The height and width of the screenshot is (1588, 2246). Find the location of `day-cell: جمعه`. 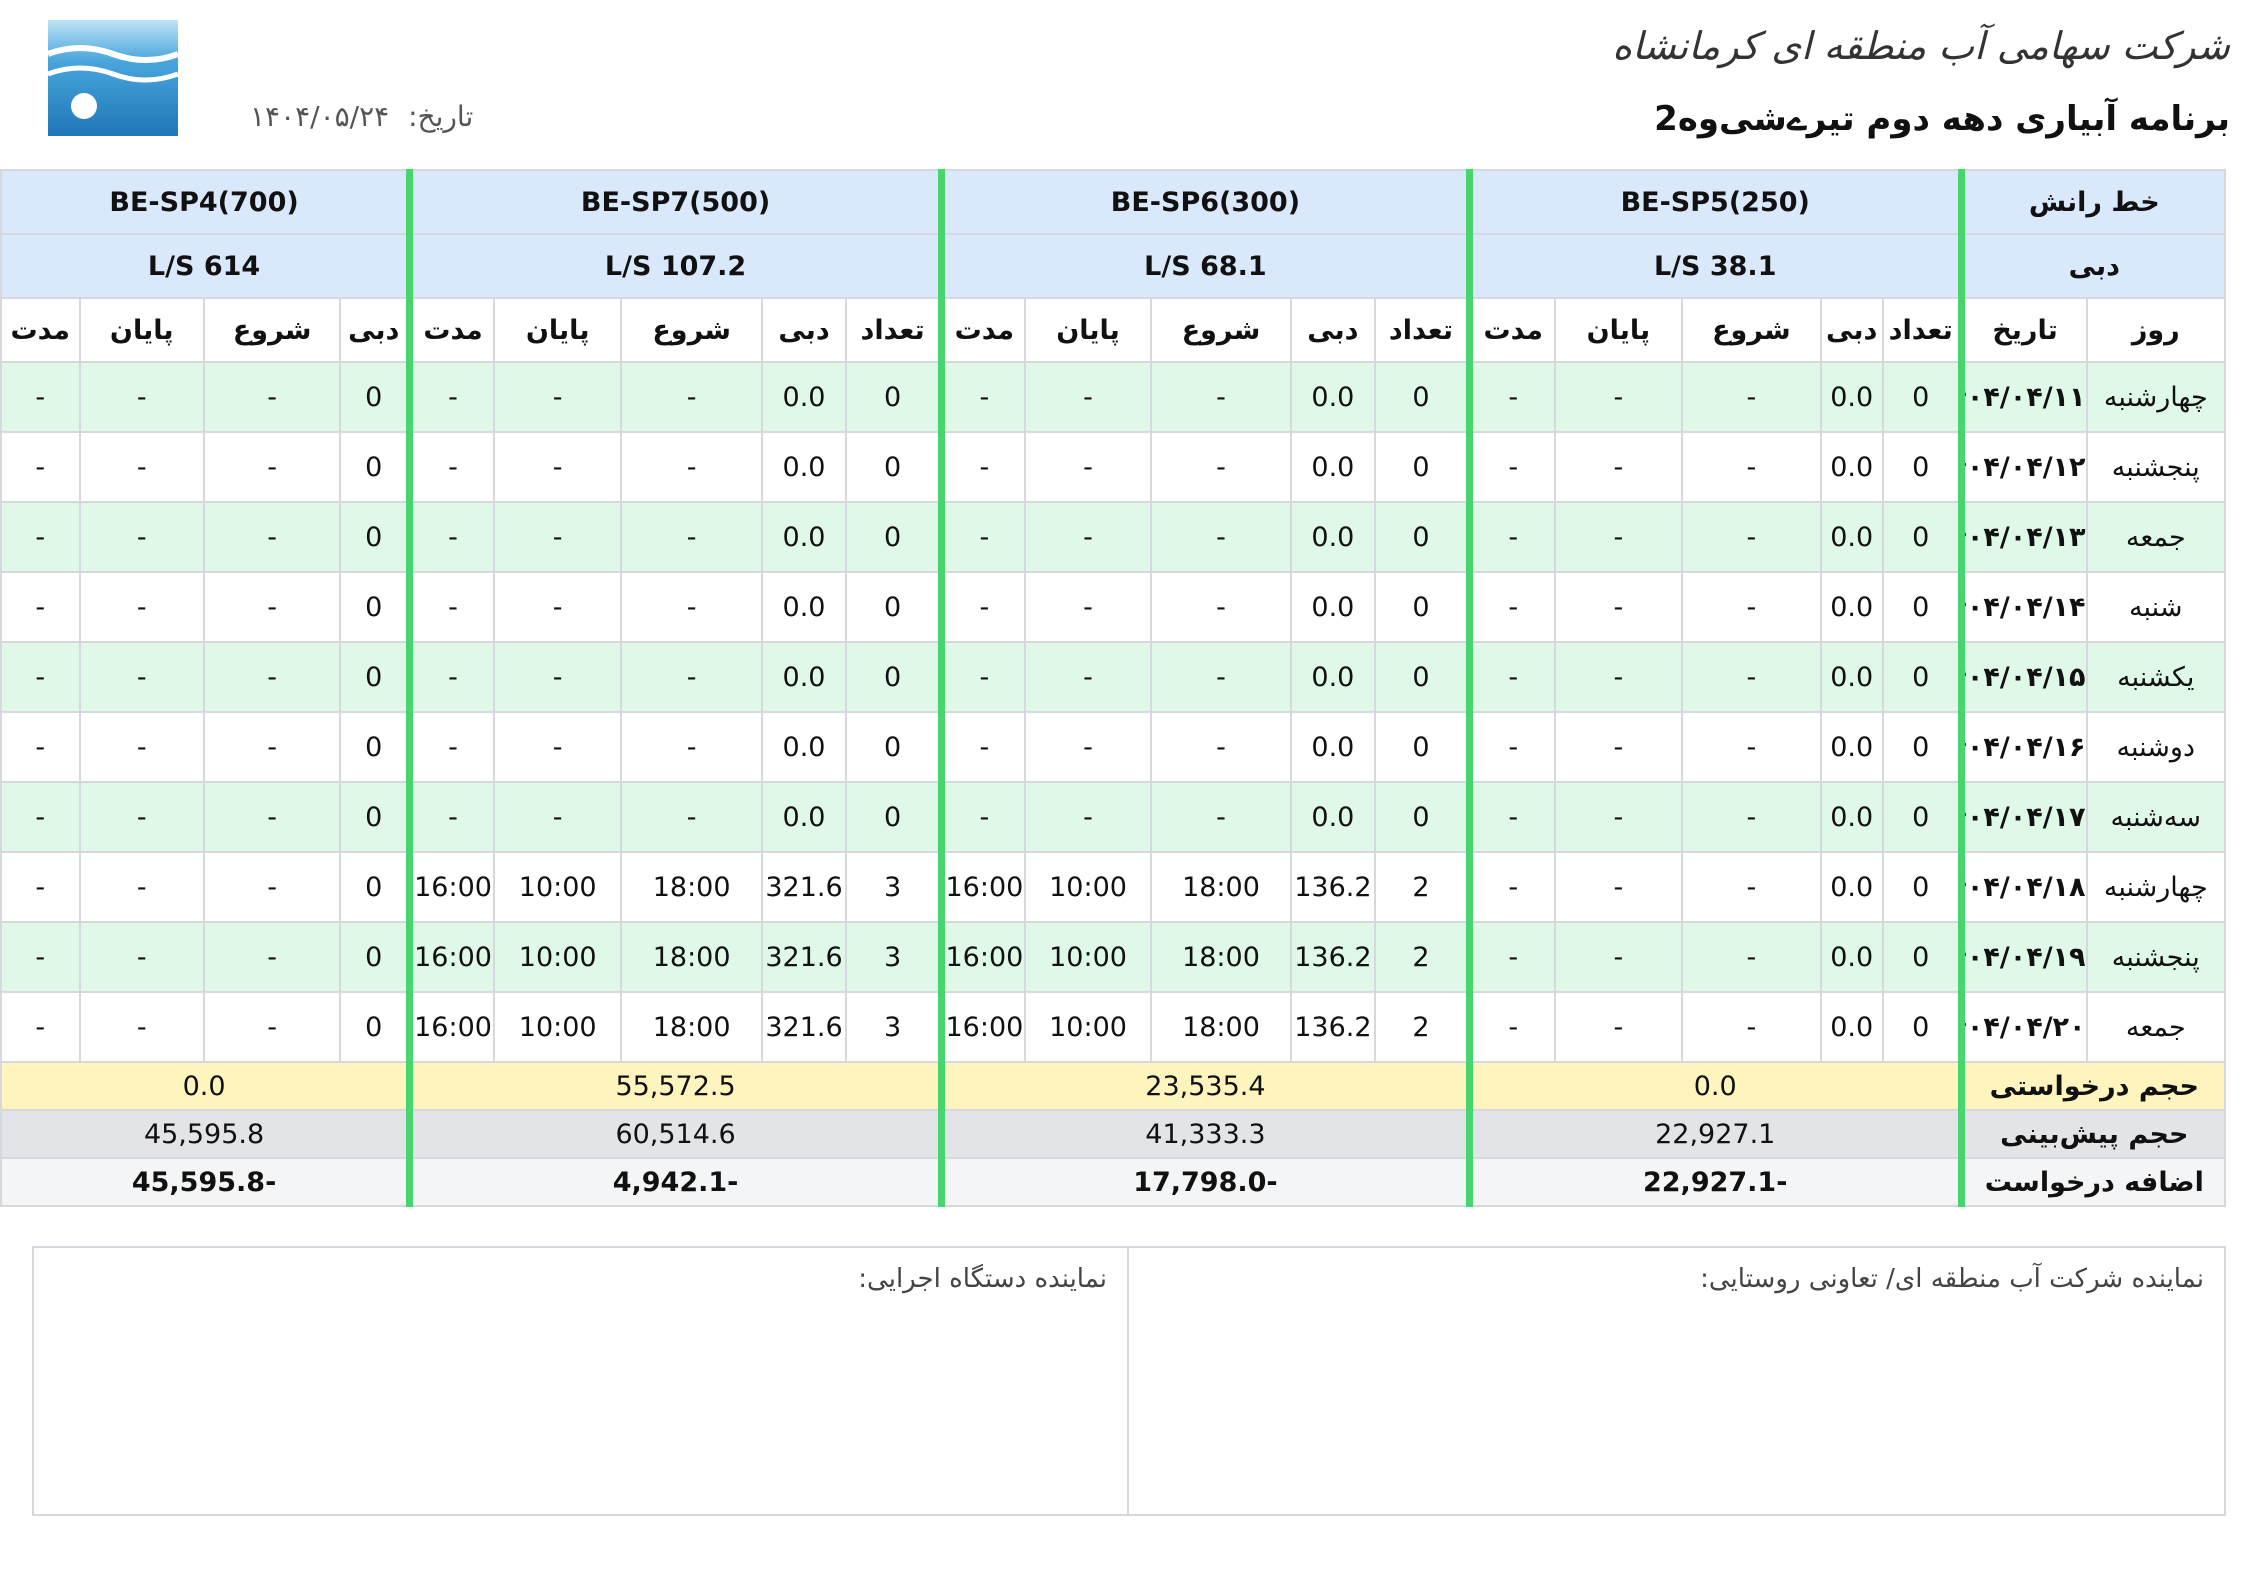

day-cell: جمعه is located at coordinates (2156, 537).